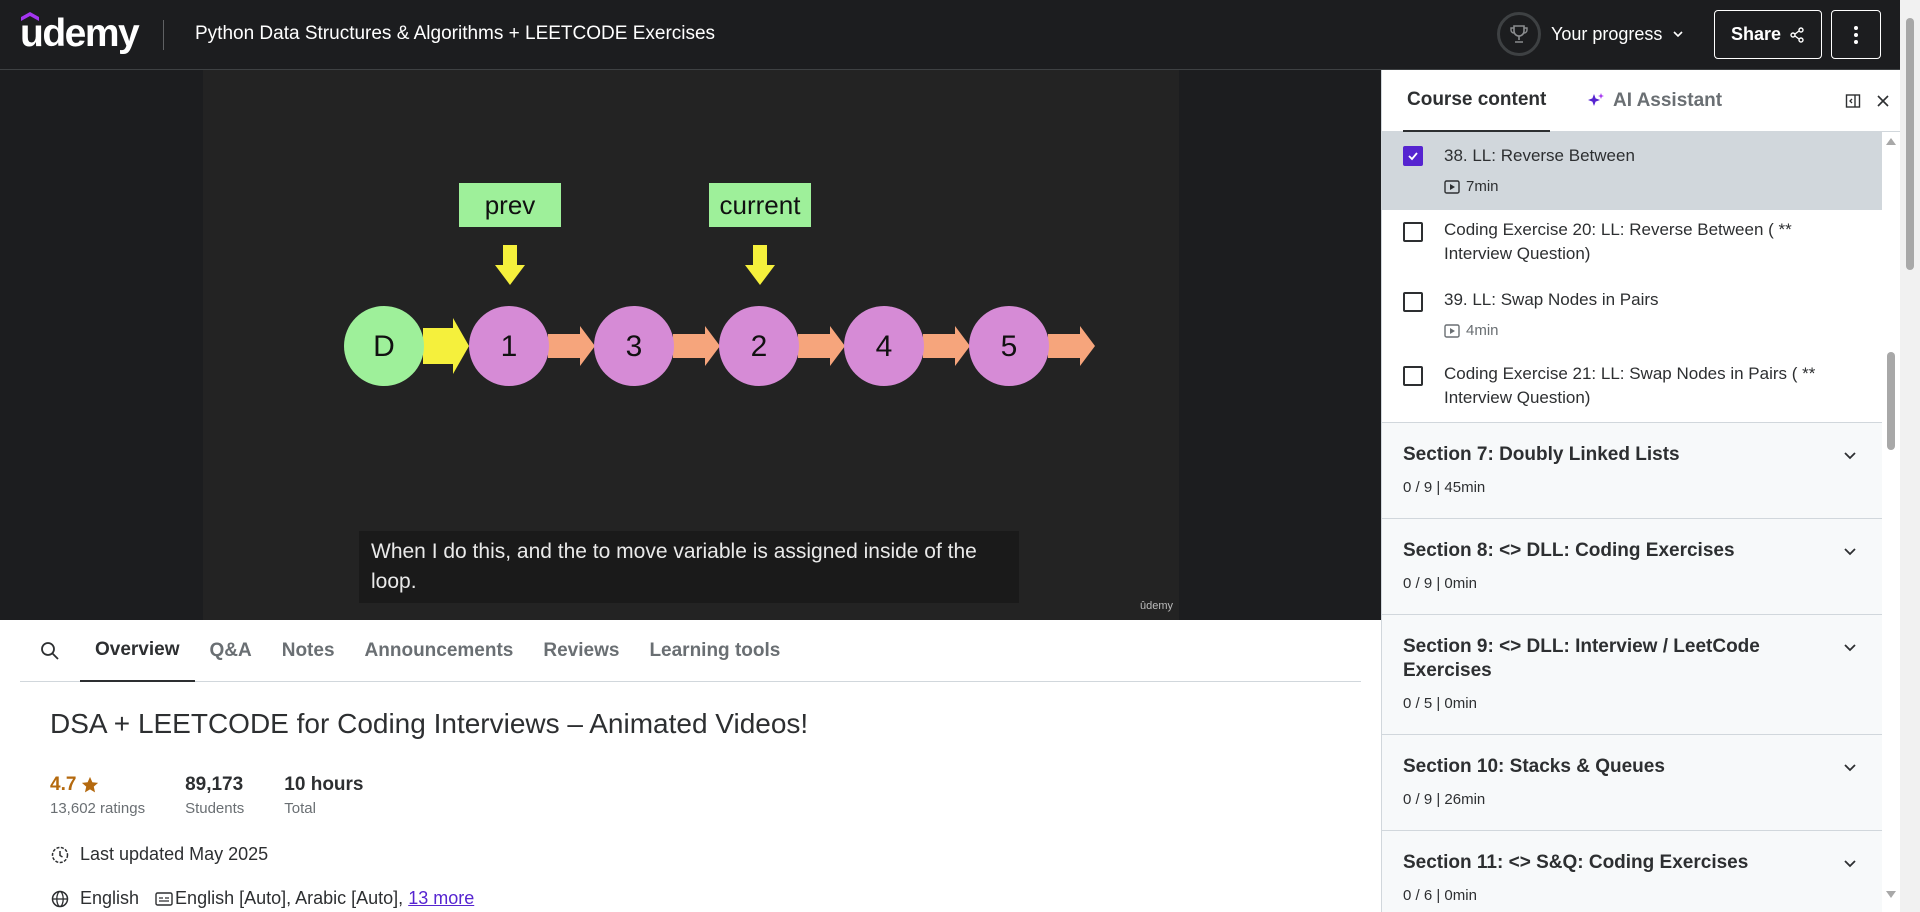  What do you see at coordinates (1569, 550) in the screenshot?
I see `section-title: Section 8: <> DLL: Coding Exercises` at bounding box center [1569, 550].